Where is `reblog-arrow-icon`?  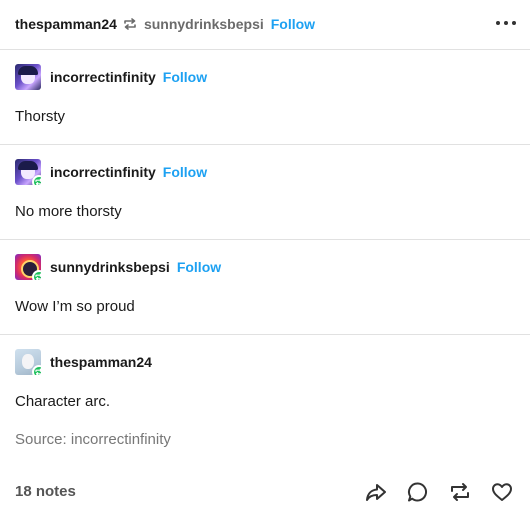 reblog-arrow-icon is located at coordinates (130, 24).